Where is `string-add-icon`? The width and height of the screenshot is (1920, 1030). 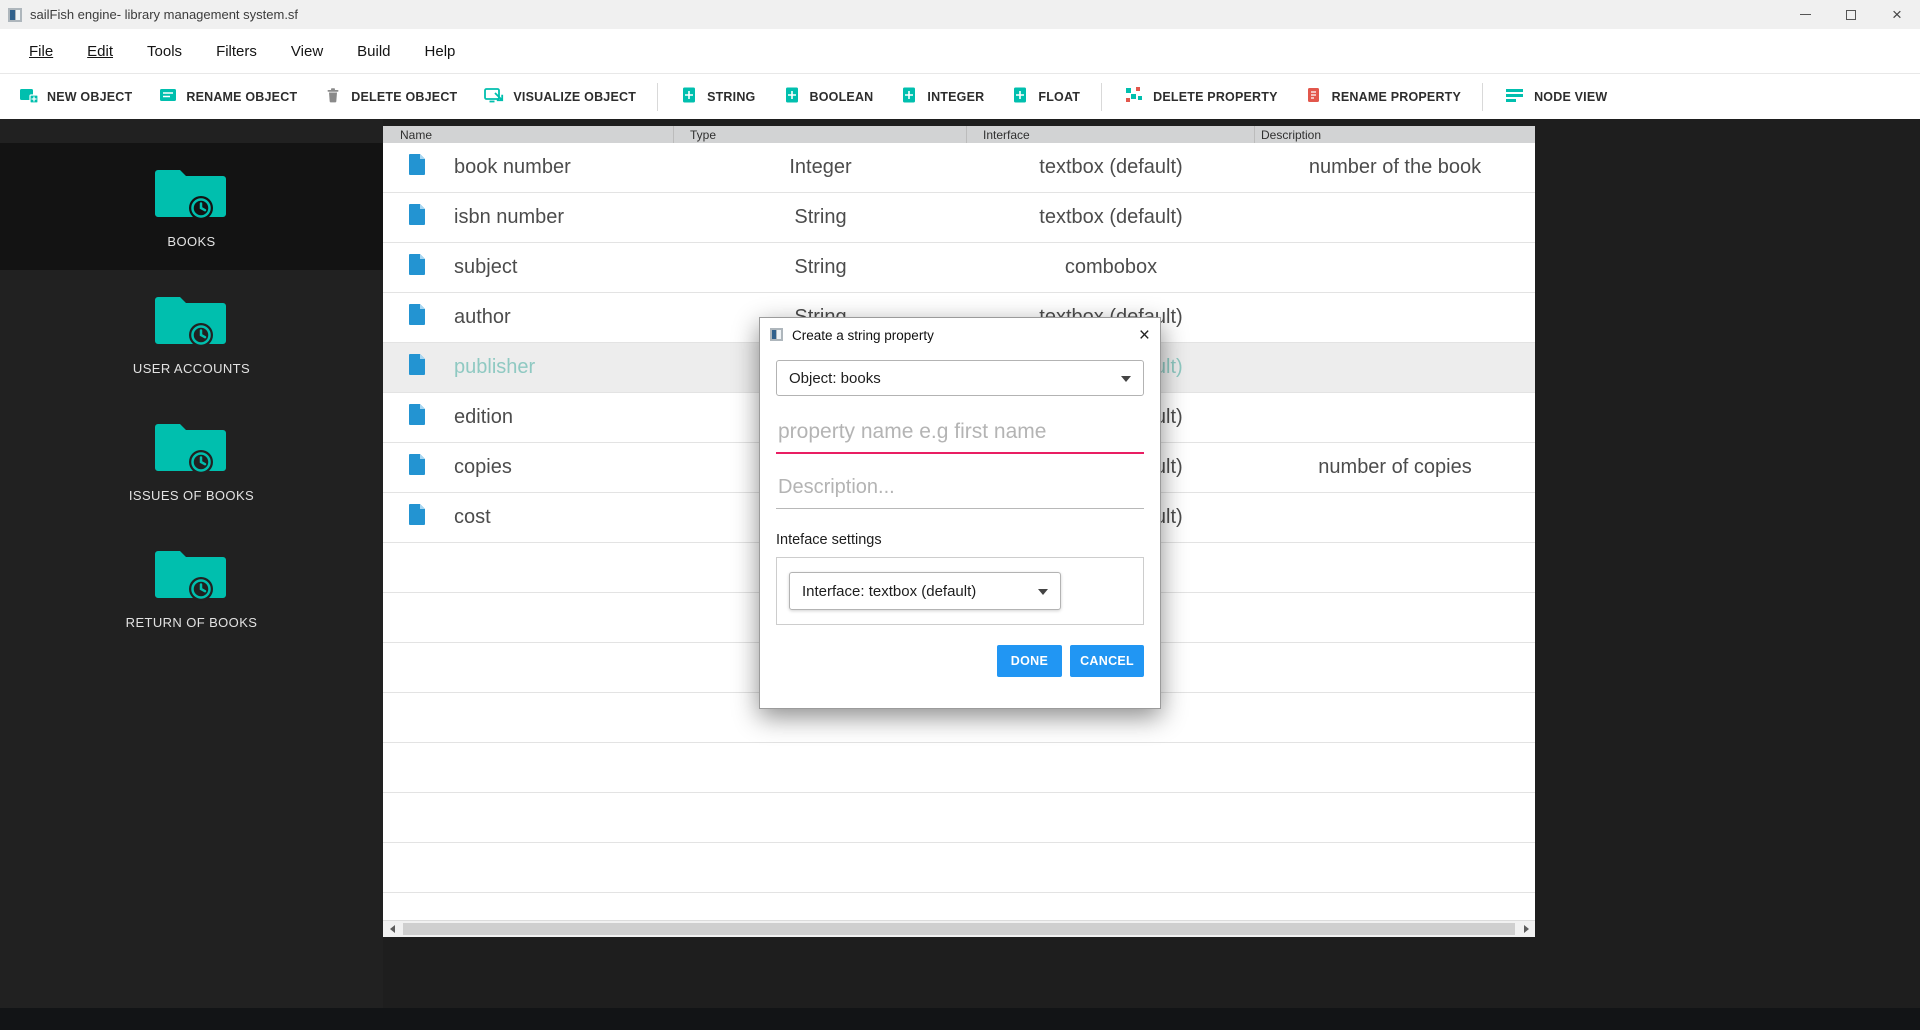
string-add-icon is located at coordinates (689, 96).